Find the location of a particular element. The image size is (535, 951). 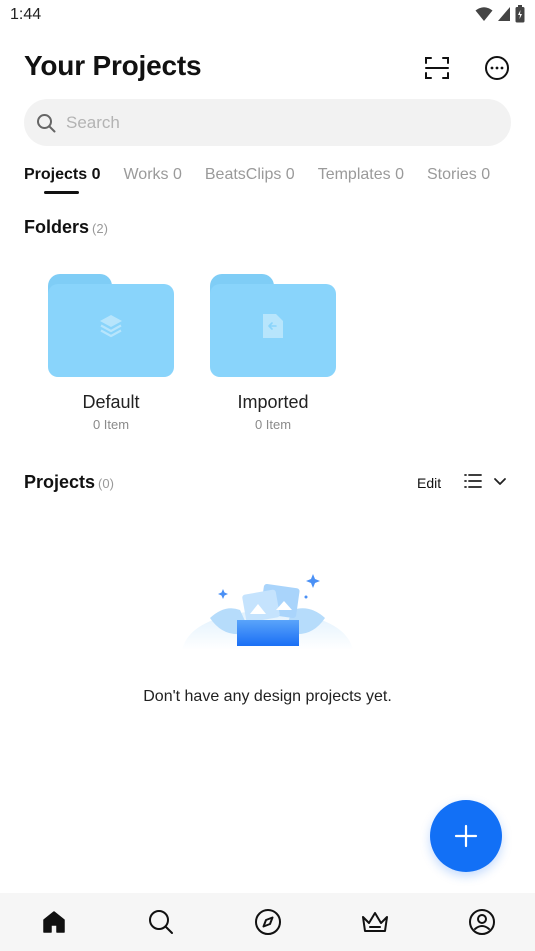

nav-home is located at coordinates (53, 922).